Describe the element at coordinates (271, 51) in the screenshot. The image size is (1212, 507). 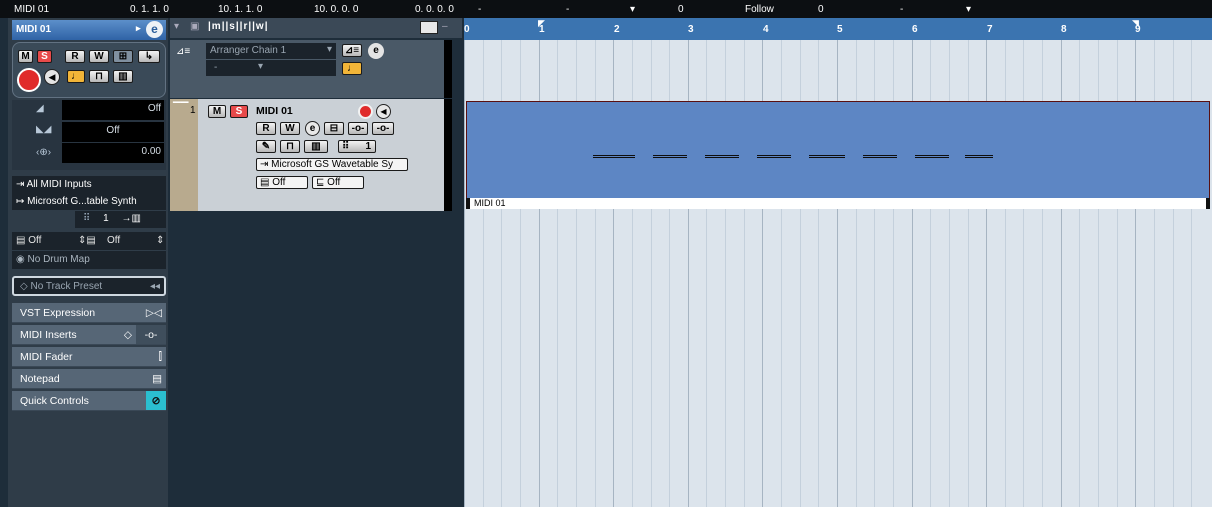
I see `arranger-chain-selector: Arranger Chain 1 ▾` at that location.